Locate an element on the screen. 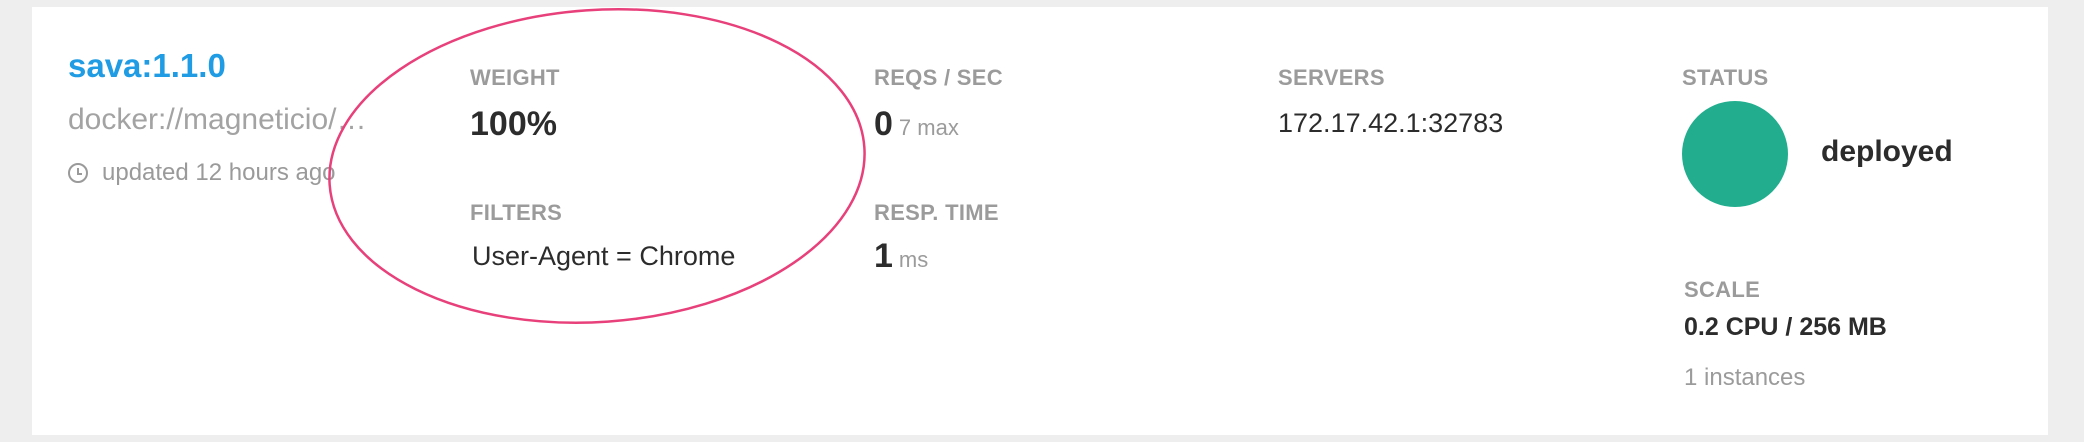 Image resolution: width=2084 pixels, height=442 pixels. resp-time-label: RESP. TIME is located at coordinates (936, 212).